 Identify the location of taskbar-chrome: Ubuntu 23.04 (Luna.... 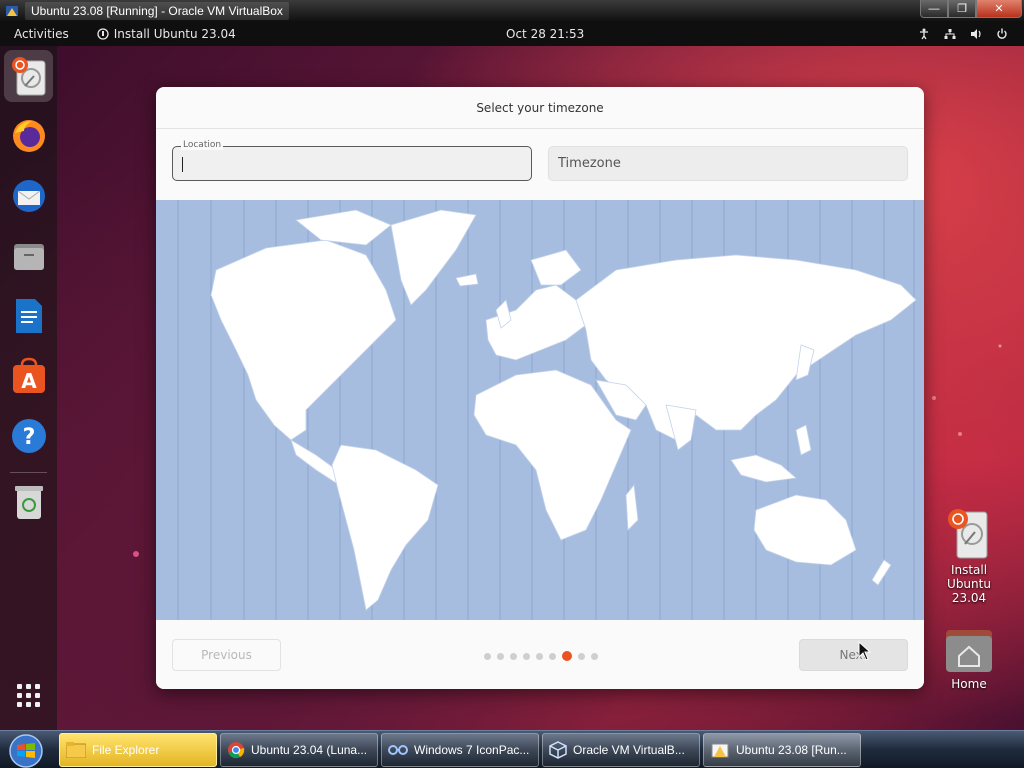
(299, 750).